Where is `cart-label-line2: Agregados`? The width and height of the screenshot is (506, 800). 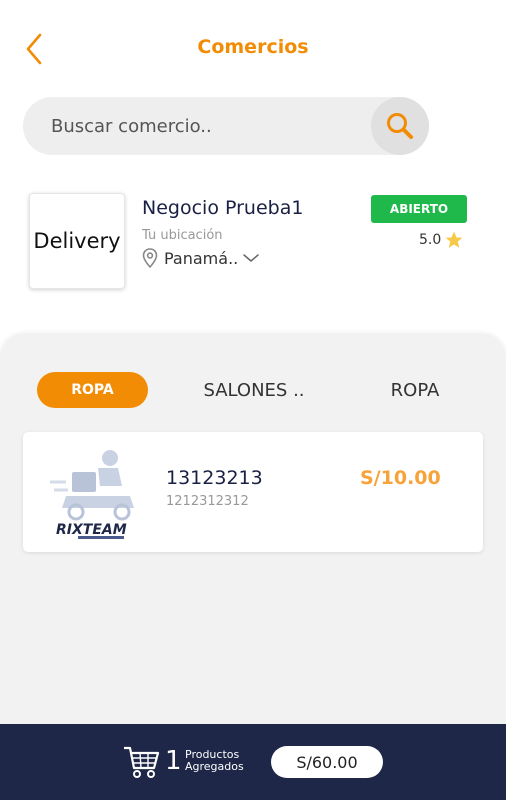
cart-label-line2: Agregados is located at coordinates (214, 766).